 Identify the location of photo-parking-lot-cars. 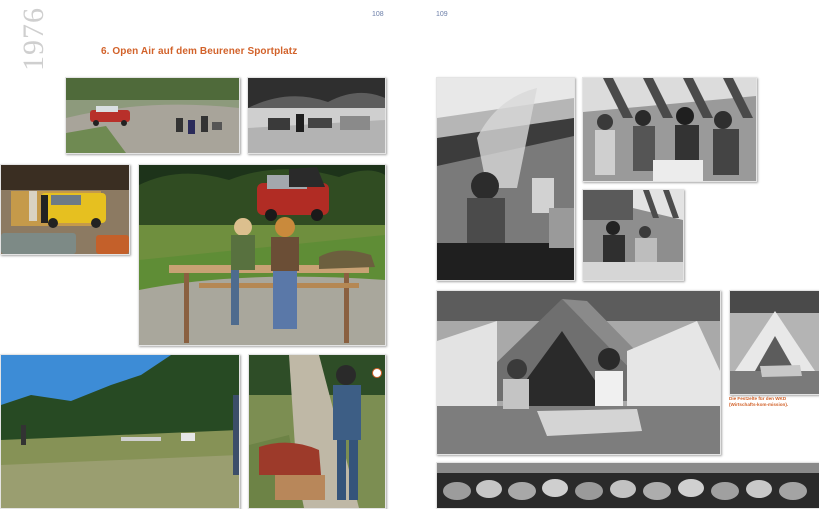
(152, 115).